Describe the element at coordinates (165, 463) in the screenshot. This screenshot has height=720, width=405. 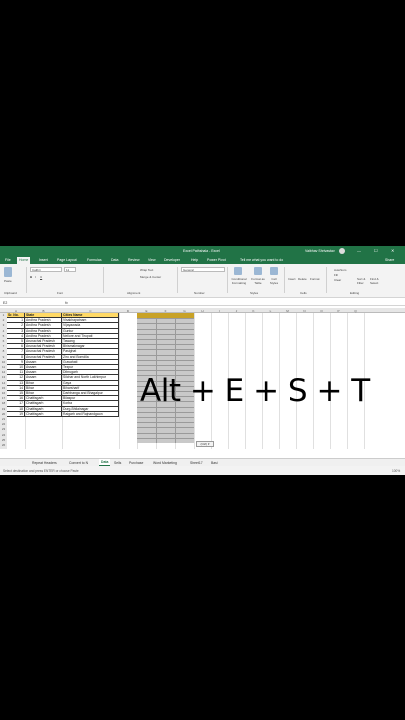
I see `sheet-tab: Word Marketing` at that location.